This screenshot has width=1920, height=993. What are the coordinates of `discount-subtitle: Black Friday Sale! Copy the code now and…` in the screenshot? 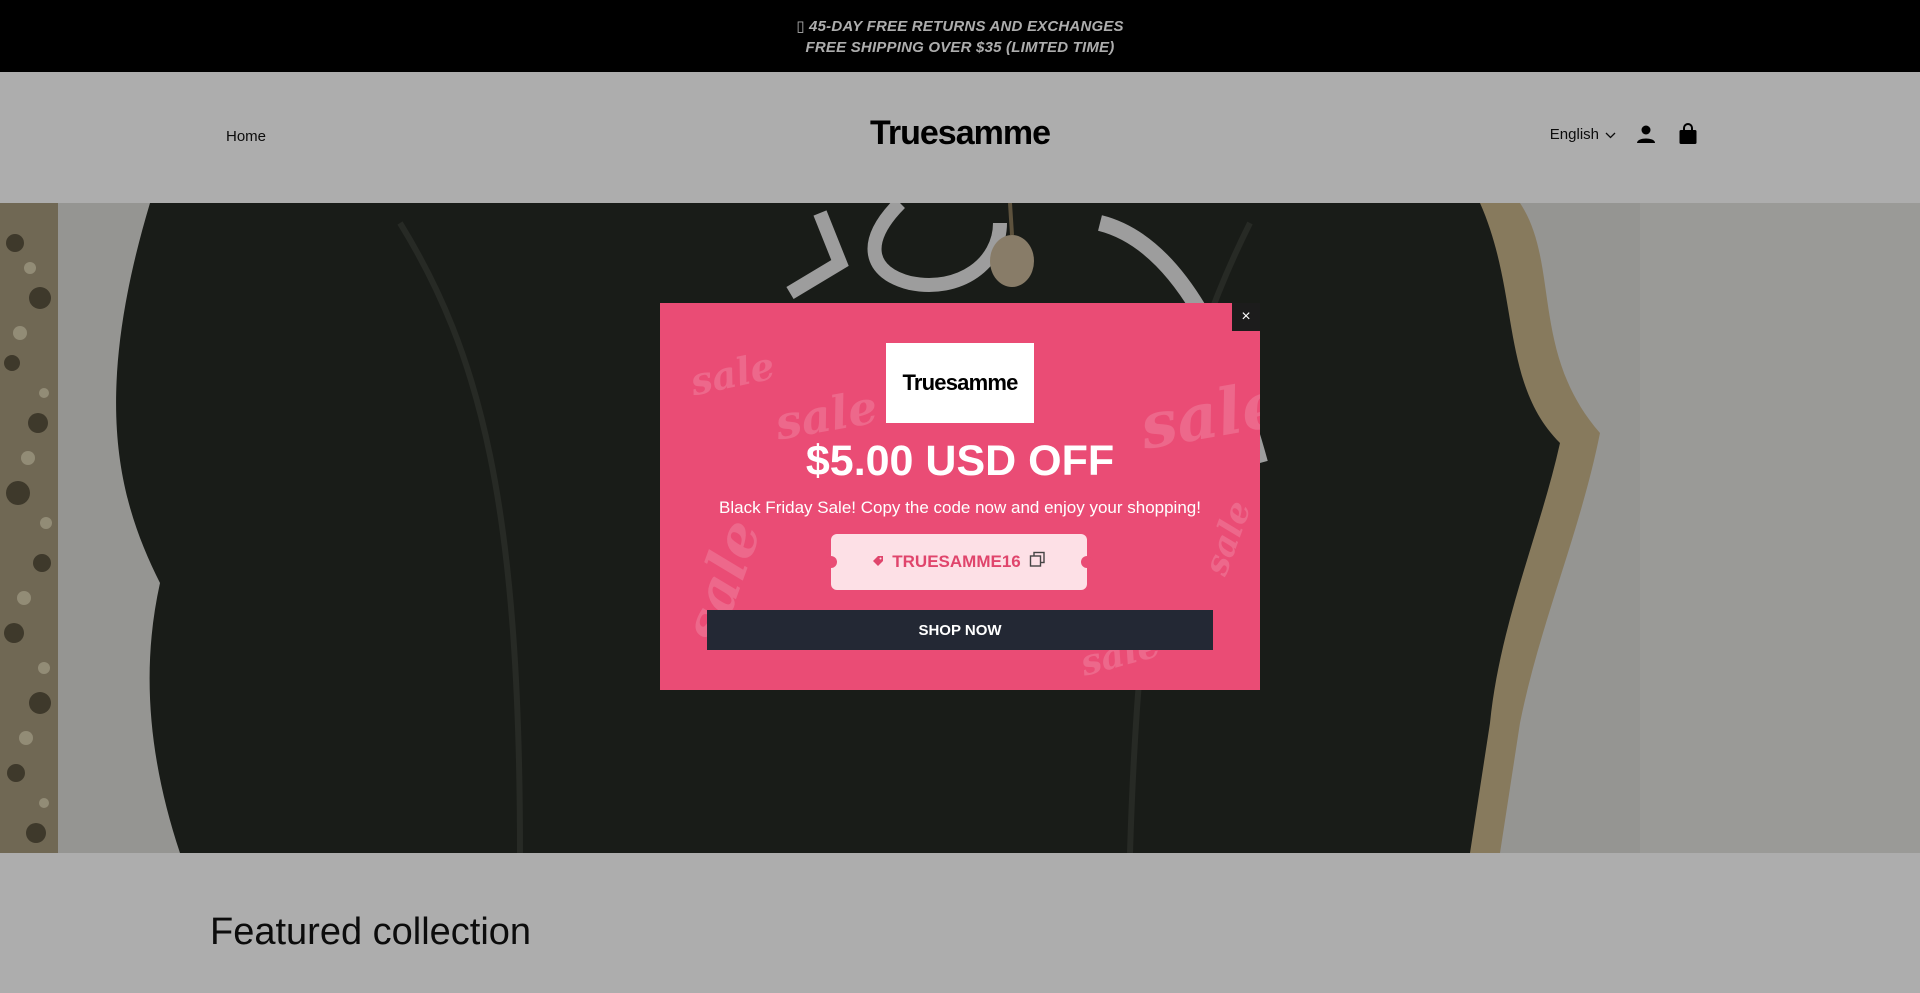 It's located at (960, 507).